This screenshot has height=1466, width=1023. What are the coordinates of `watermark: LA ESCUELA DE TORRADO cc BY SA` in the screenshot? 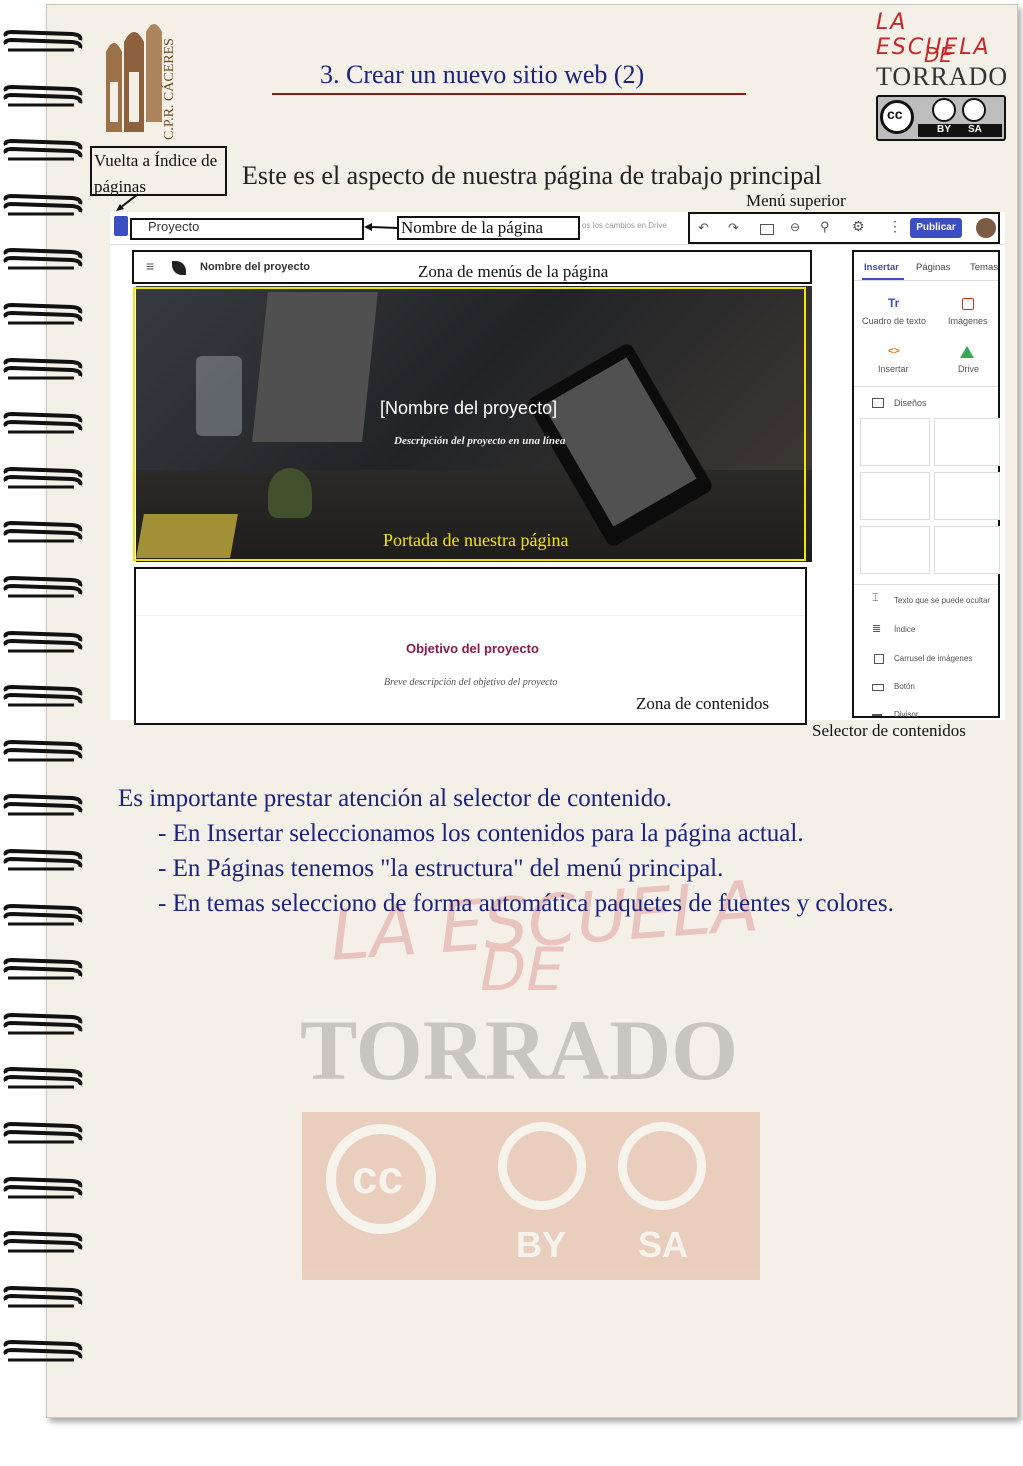 It's located at (530, 1082).